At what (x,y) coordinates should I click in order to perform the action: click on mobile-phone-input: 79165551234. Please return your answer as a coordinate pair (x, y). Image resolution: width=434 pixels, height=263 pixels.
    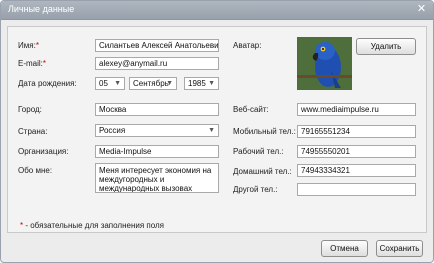
    Looking at the image, I should click on (356, 131).